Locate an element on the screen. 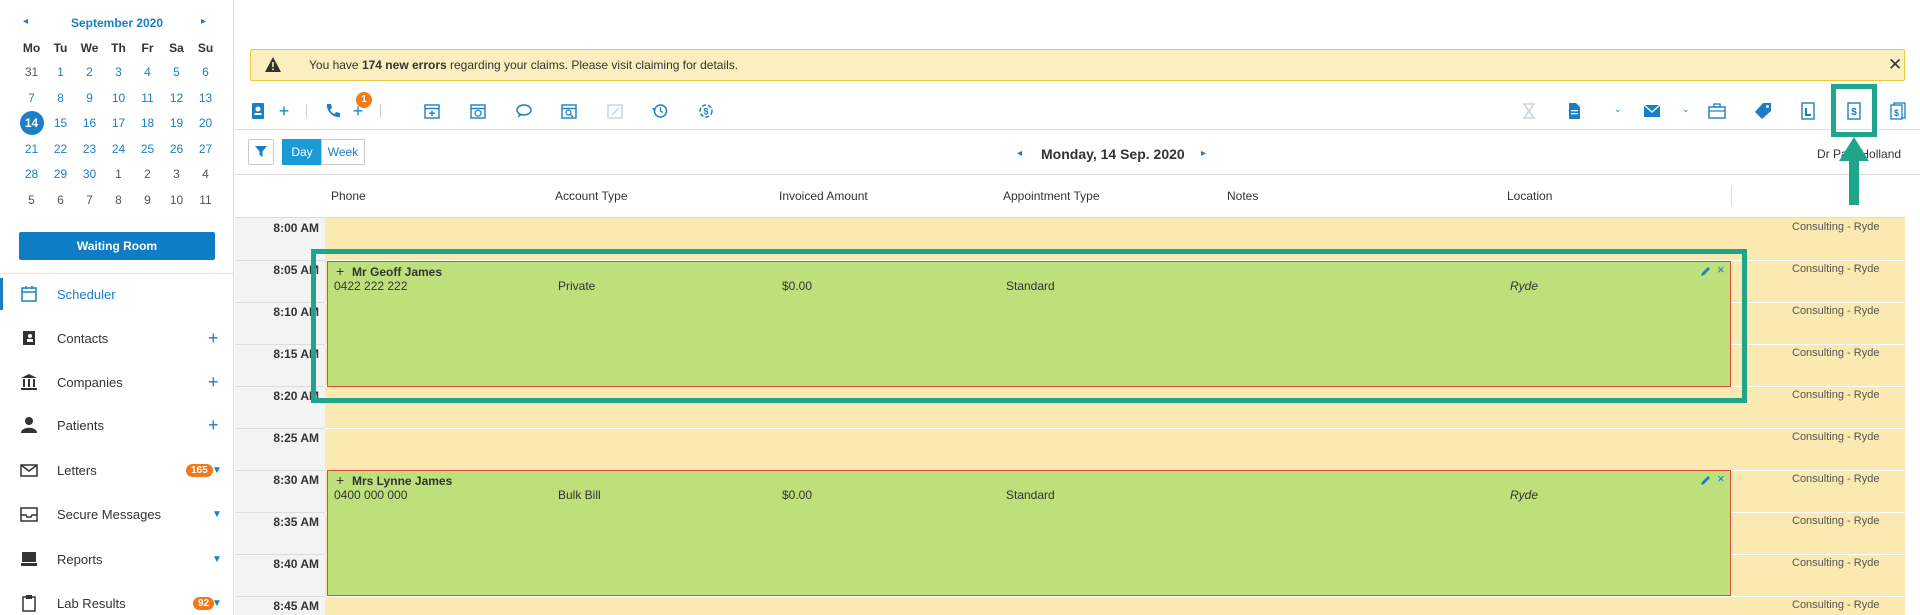 The image size is (1920, 615). alert-close-button: ✕ is located at coordinates (1895, 65).